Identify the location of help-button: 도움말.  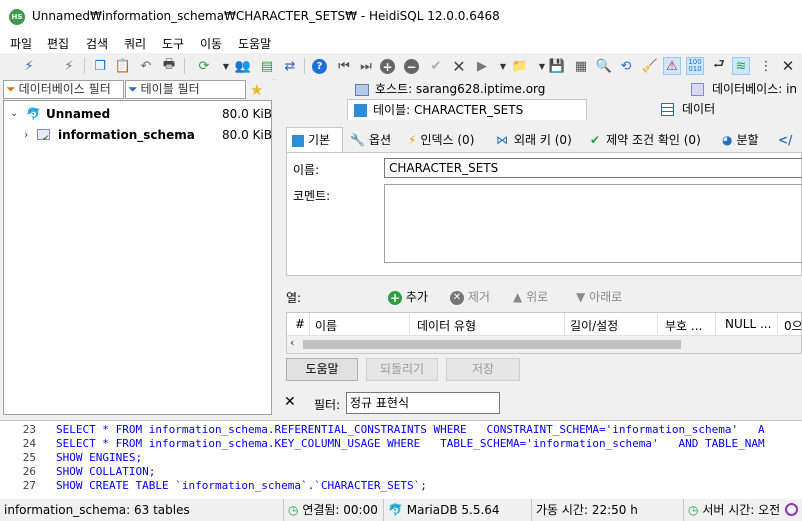
(322, 369).